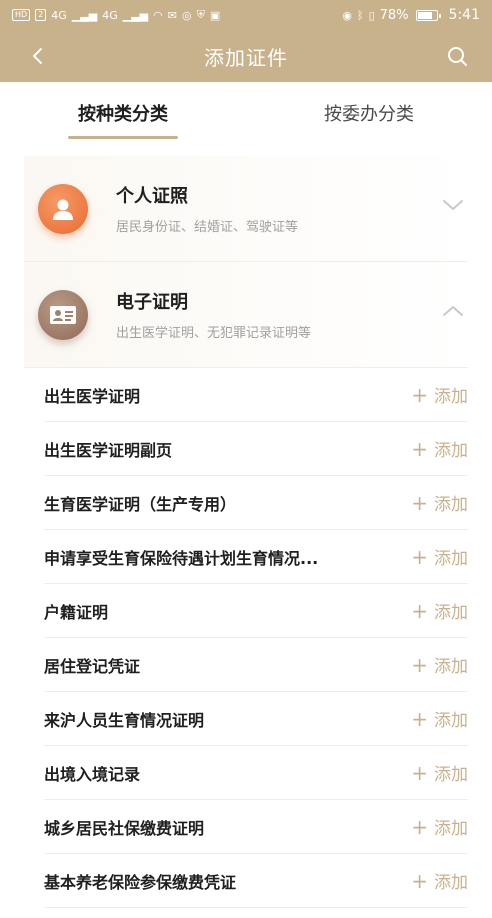 The image size is (492, 918). I want to click on list-item: 出境入境记录 + 添加, so click(256, 773).